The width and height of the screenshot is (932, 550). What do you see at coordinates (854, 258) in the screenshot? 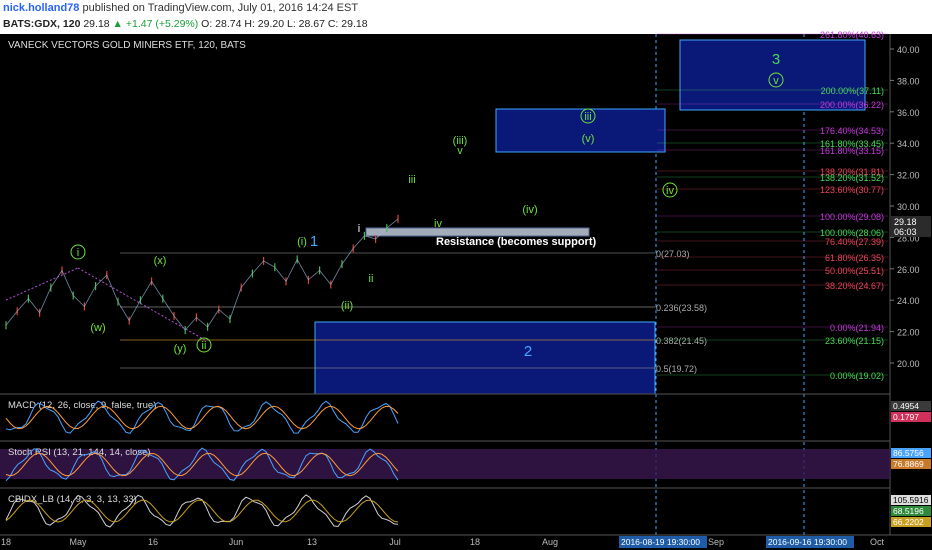
I see `fib-extension-label: 61.80%(26.35)` at bounding box center [854, 258].